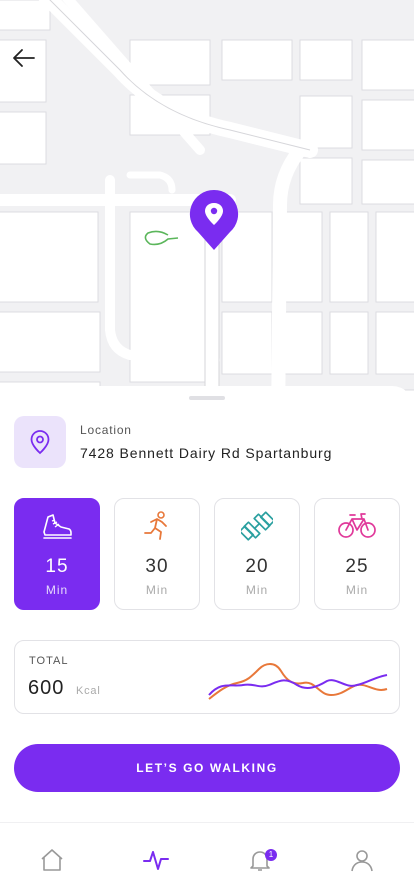  Describe the element at coordinates (207, 398) in the screenshot. I see `sheet-handle` at that location.